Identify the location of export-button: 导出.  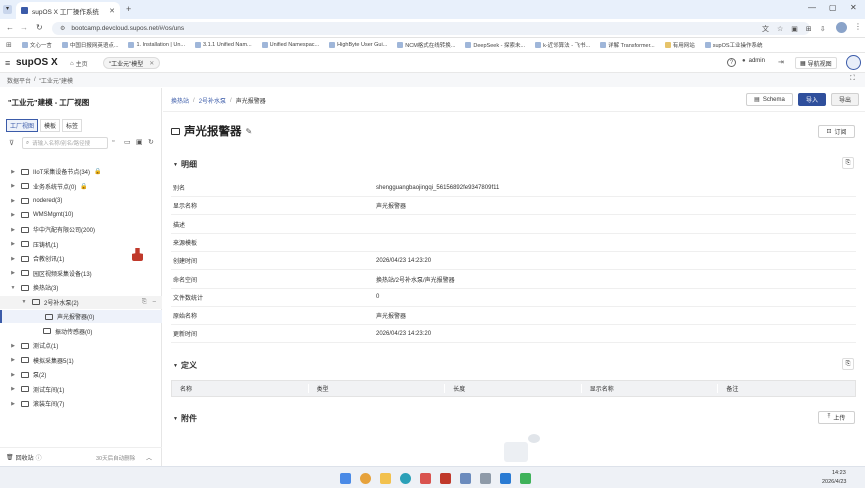
(845, 99).